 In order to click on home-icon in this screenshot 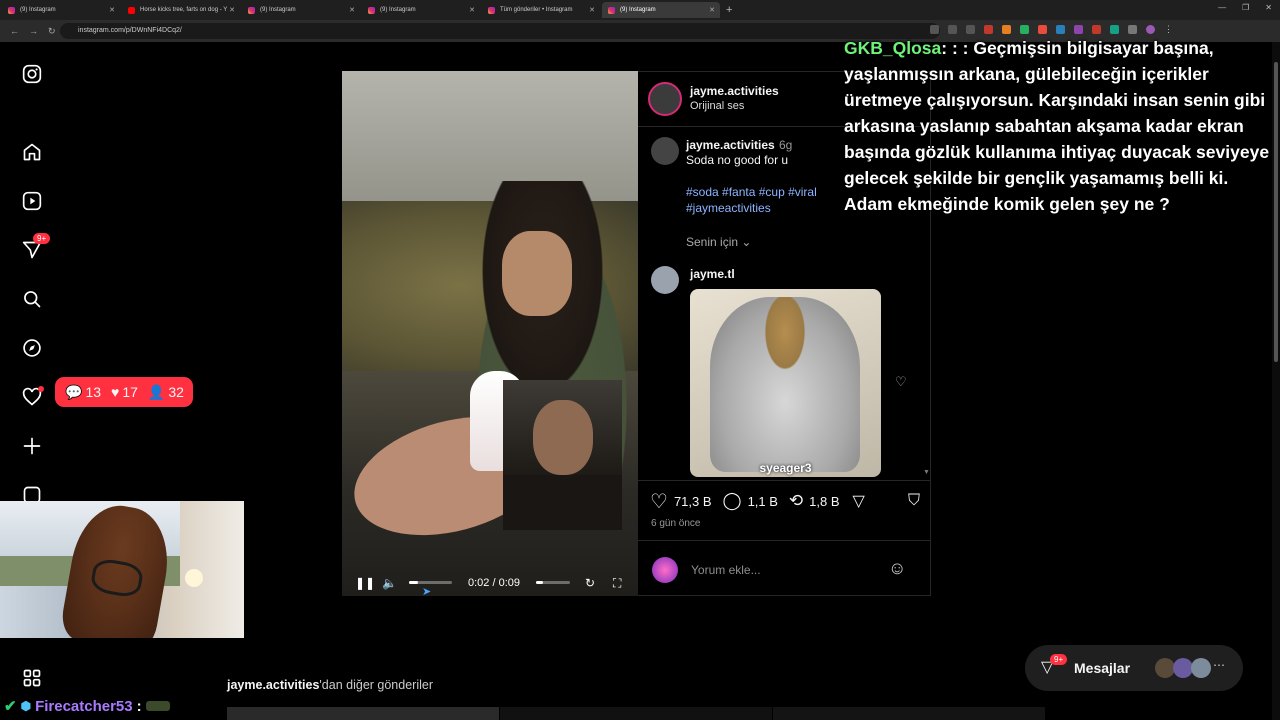, I will do `click(32, 152)`.